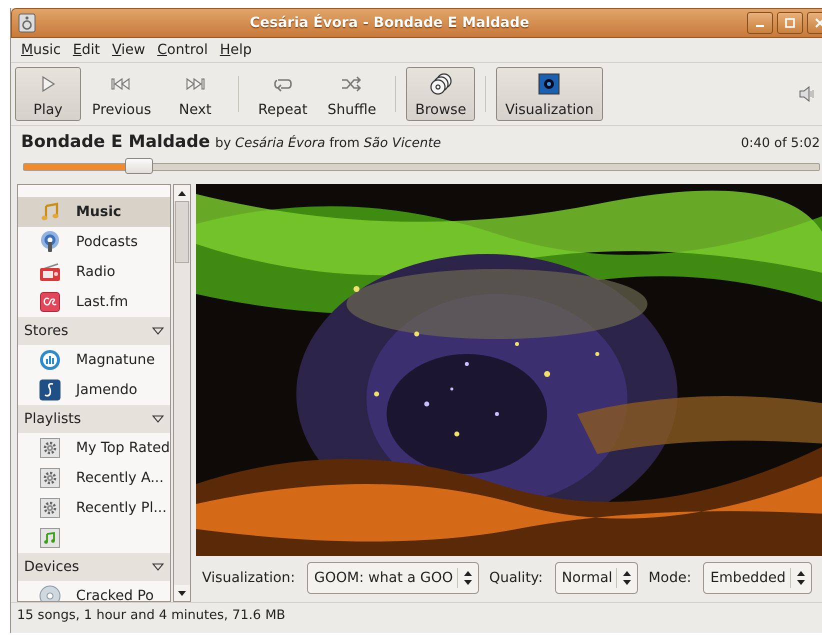  I want to click on field-label: Quality:, so click(516, 578).